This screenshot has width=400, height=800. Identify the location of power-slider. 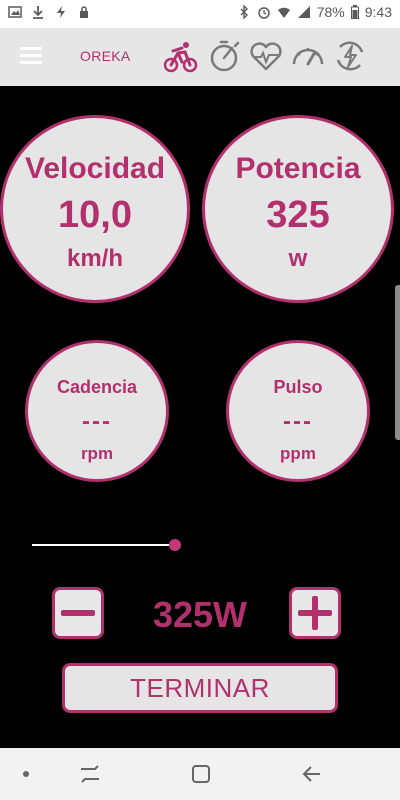
(107, 545).